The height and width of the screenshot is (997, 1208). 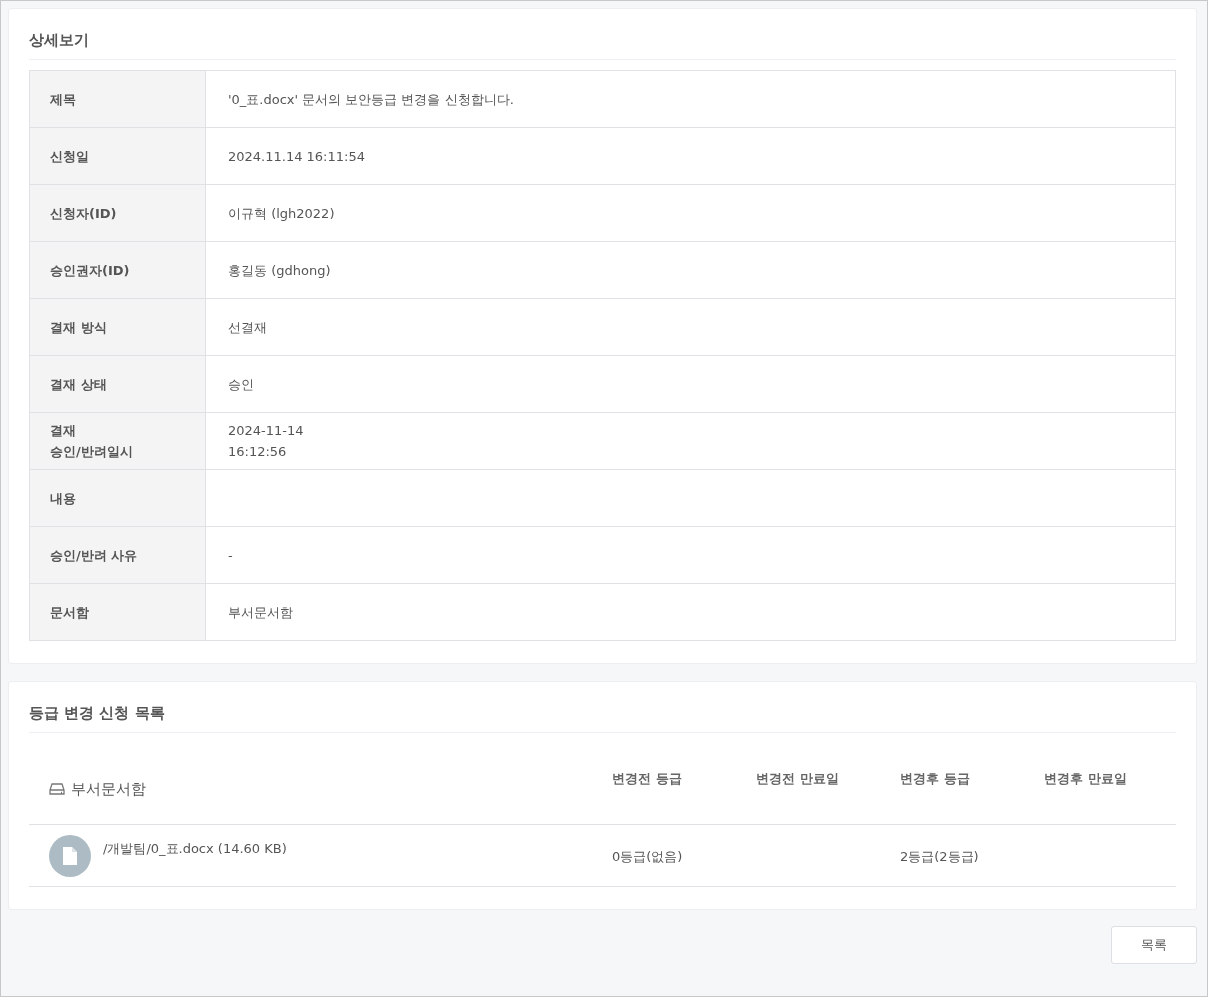 I want to click on field-label: 내용, so click(x=118, y=497).